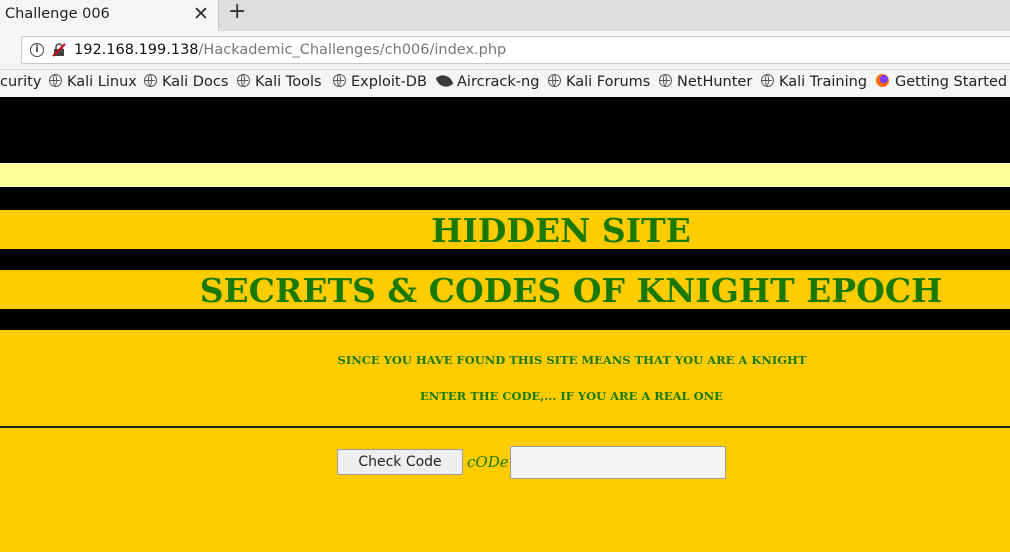  I want to click on bookmark-label: Kali Linux, so click(102, 82).